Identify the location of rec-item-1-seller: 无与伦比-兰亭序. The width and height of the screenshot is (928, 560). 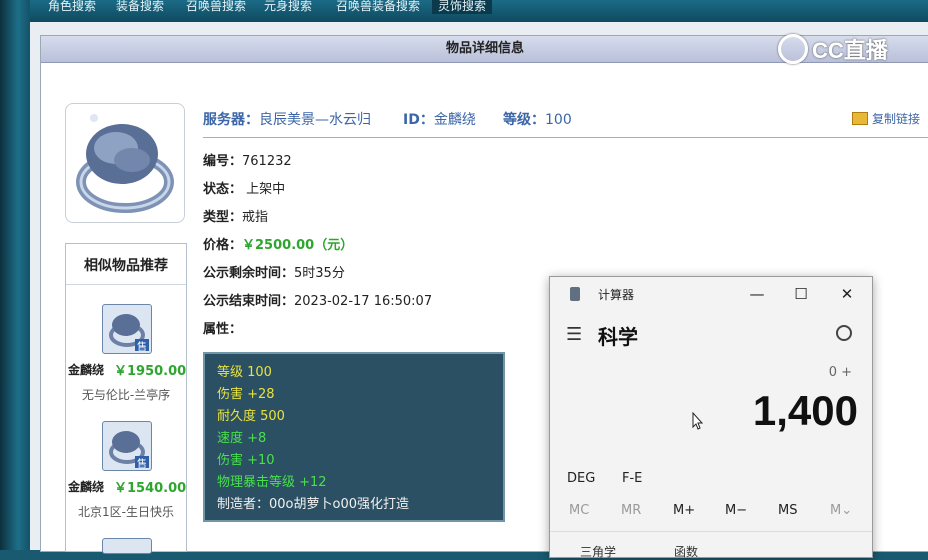
(126, 395).